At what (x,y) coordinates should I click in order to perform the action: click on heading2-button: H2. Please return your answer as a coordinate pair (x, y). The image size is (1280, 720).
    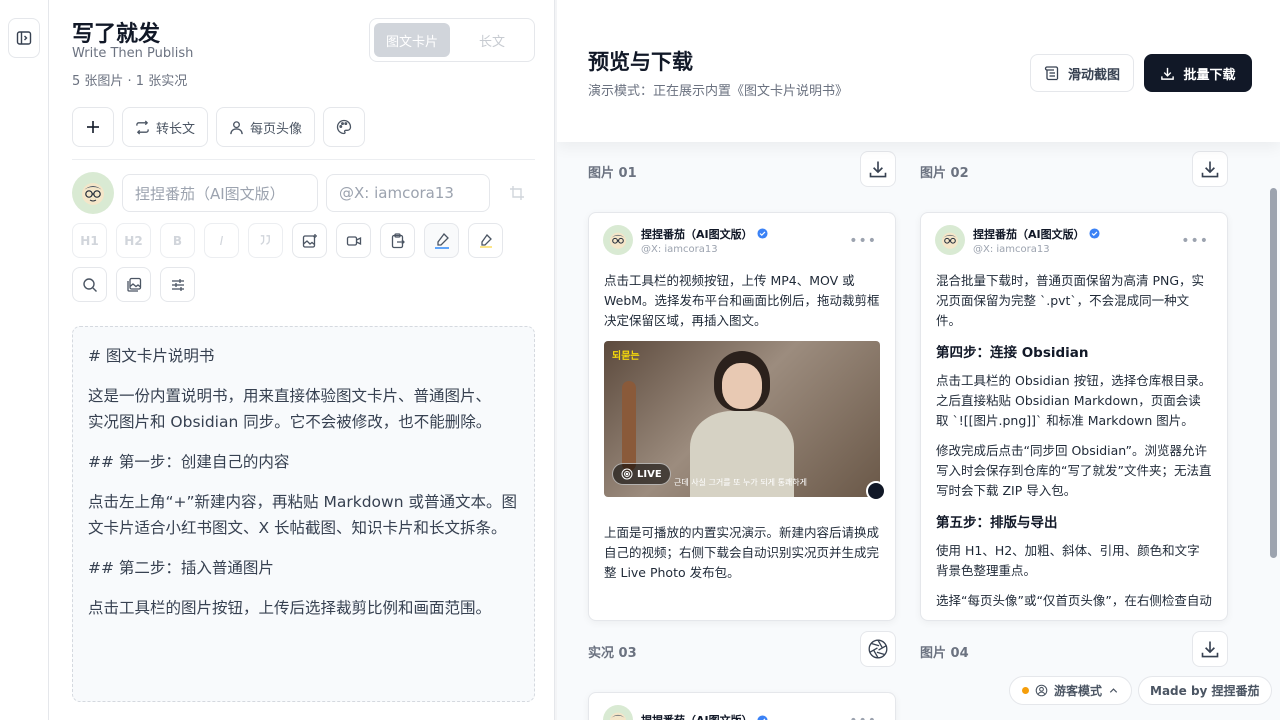
    Looking at the image, I should click on (133, 240).